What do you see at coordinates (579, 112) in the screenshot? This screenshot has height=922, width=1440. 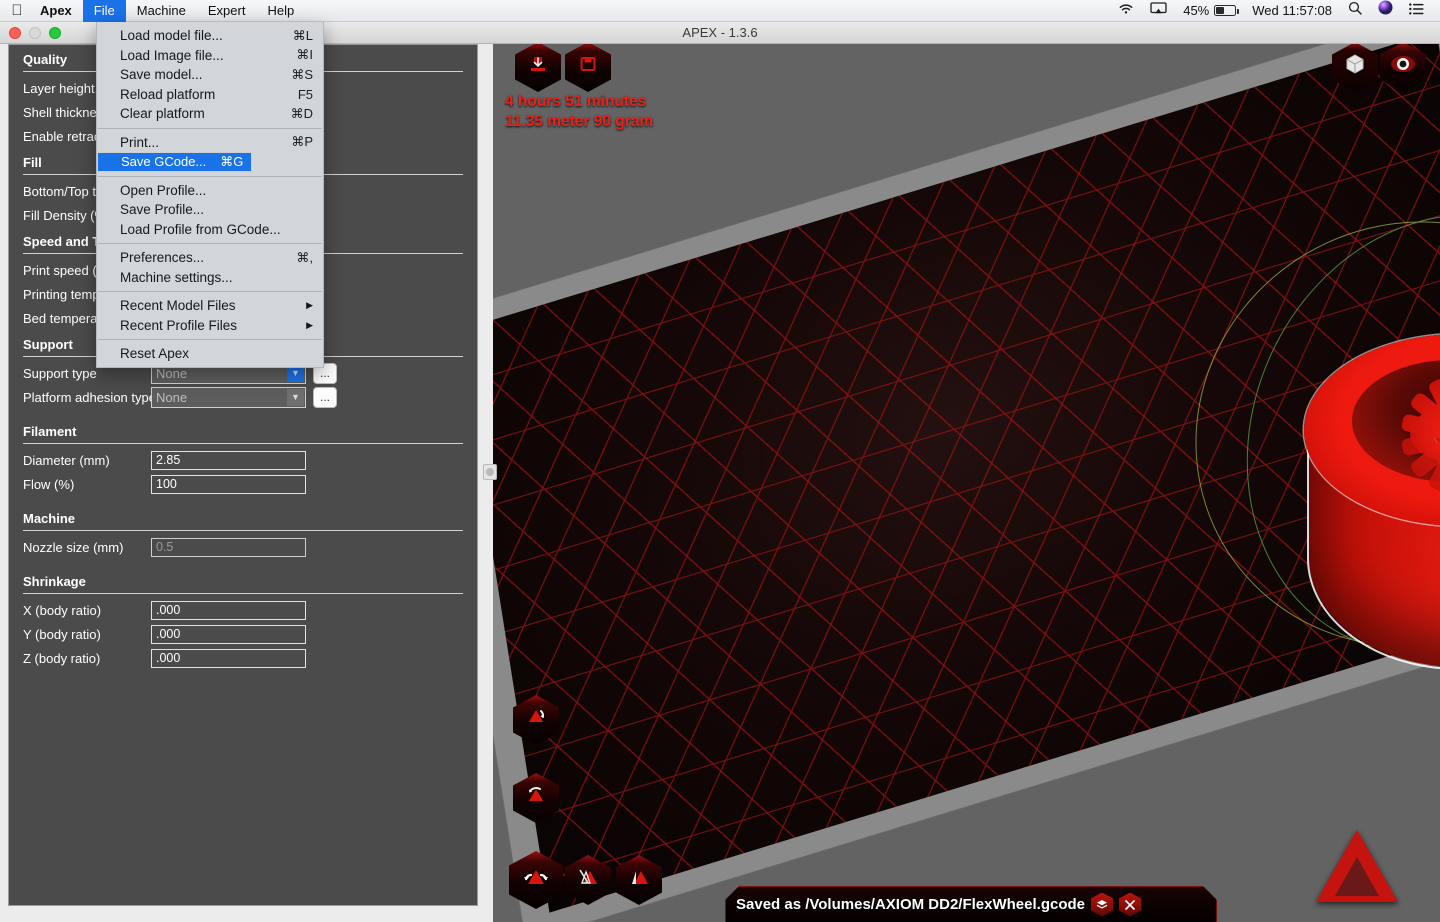 I see `print-estimate-overlay: 4 hours 51 minutes 11.35 meter 90 gram` at bounding box center [579, 112].